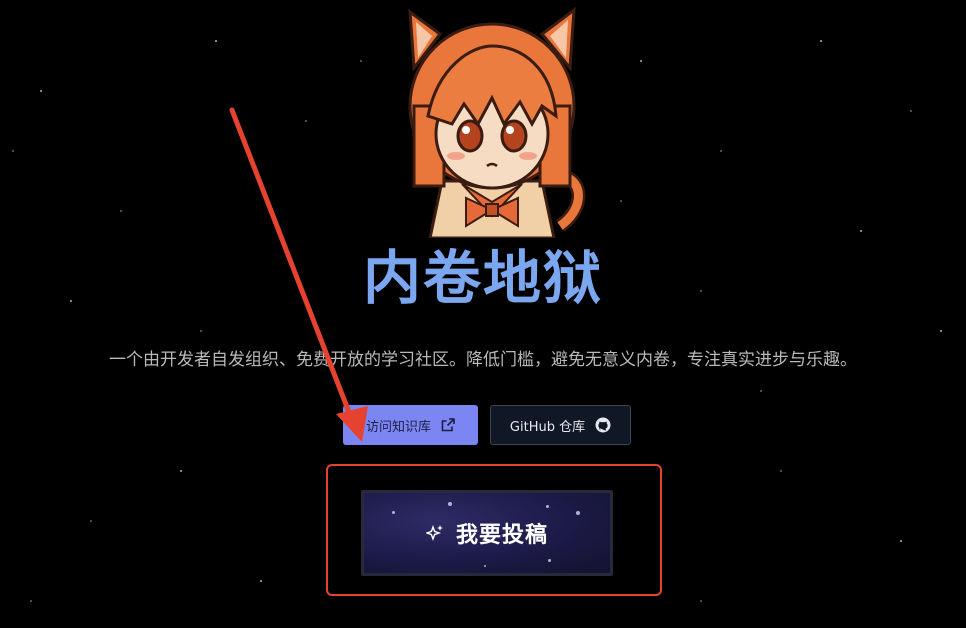  I want to click on submit-contribution-button: 我要投稿, so click(487, 533).